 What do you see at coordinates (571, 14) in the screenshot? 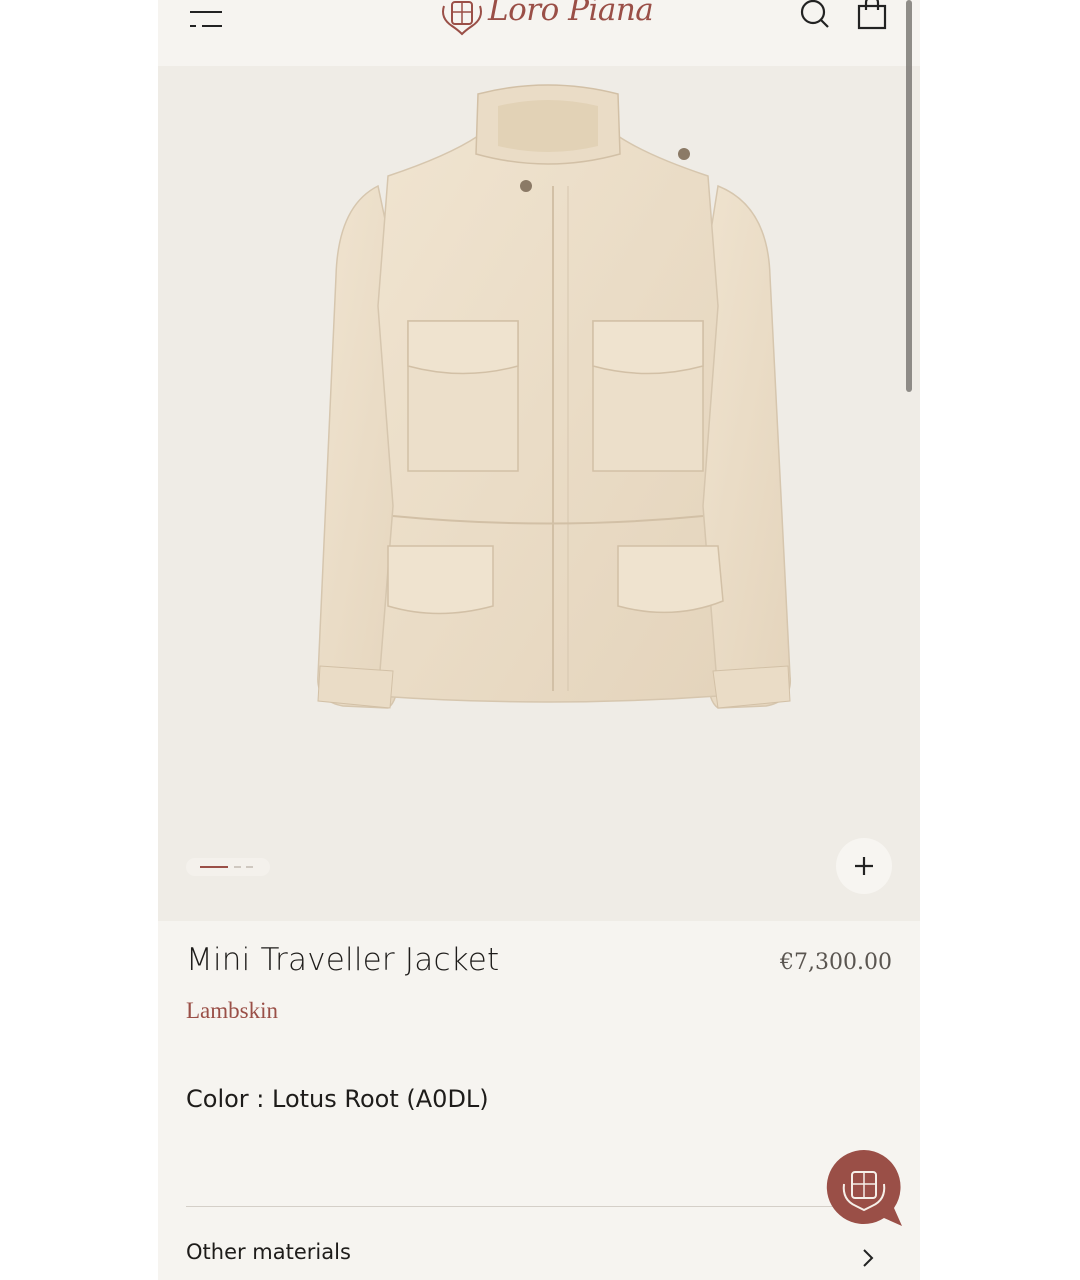
I see `brand-name: Loro Piana` at bounding box center [571, 14].